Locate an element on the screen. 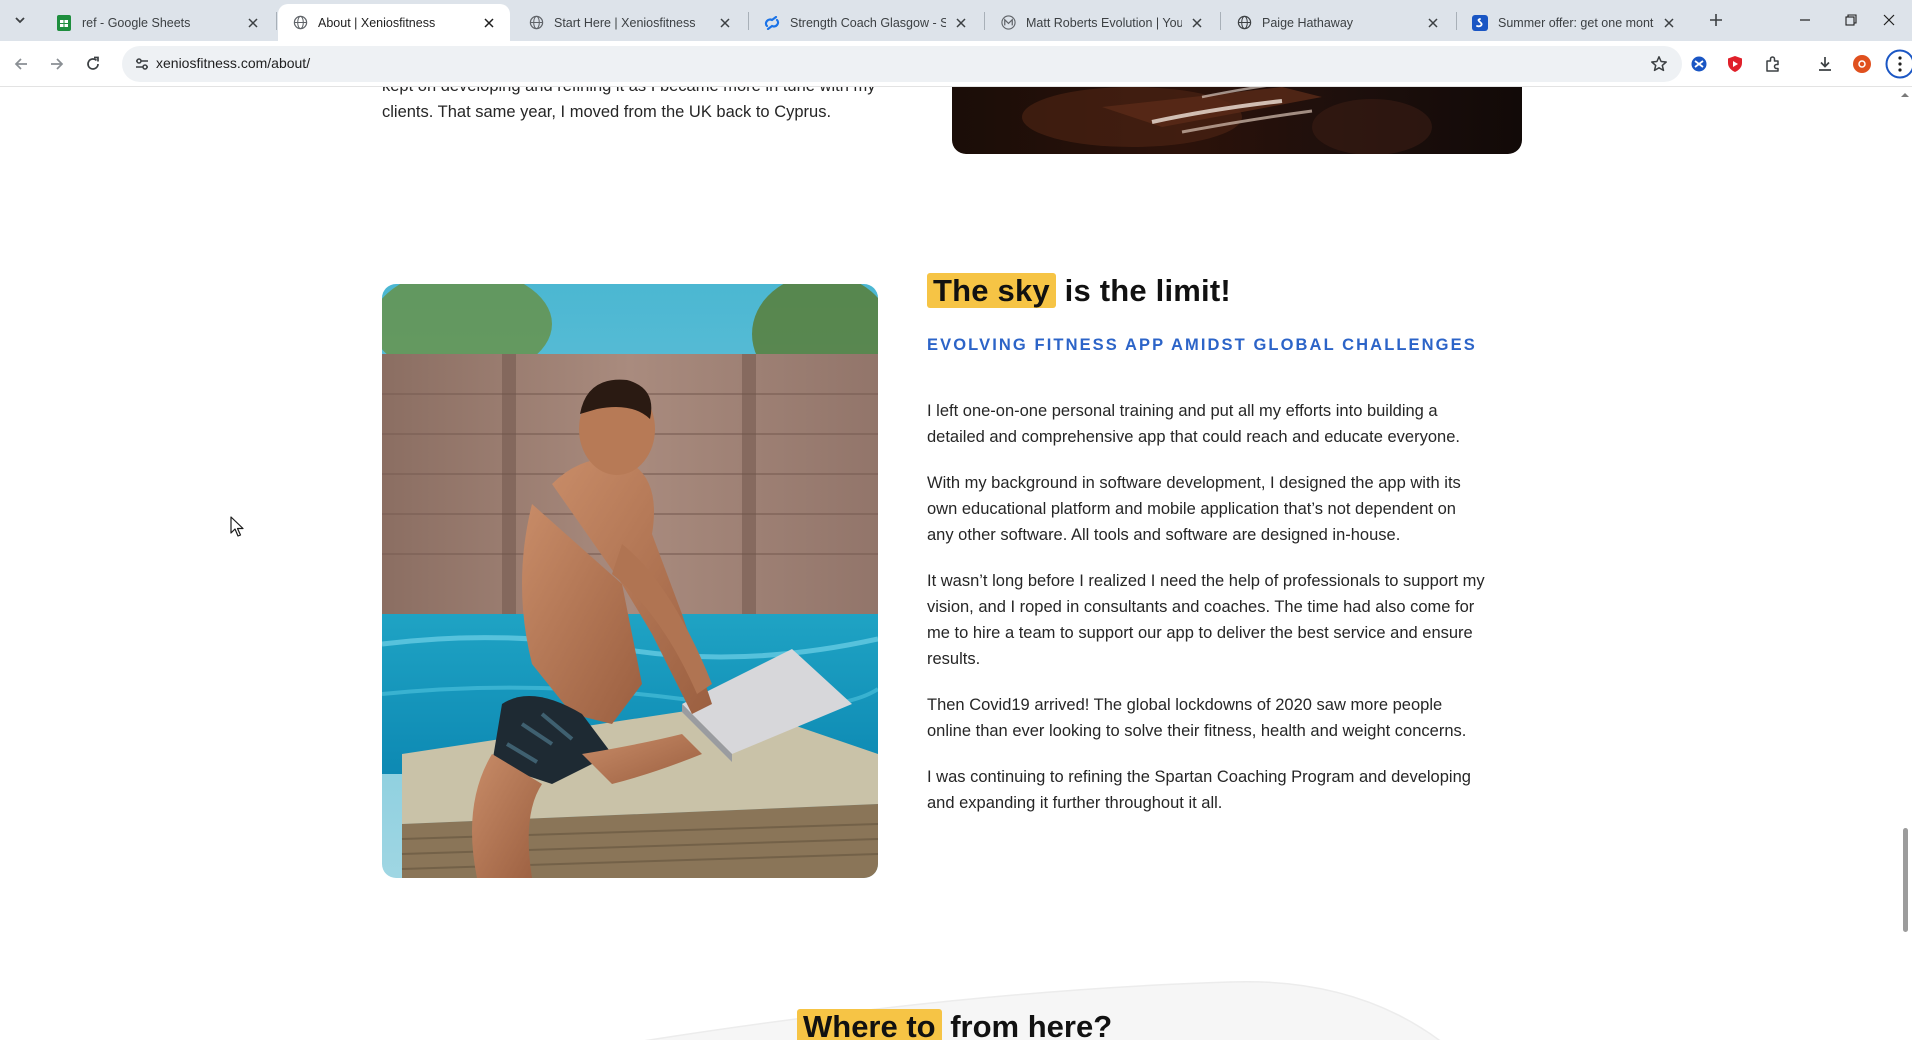 This screenshot has height=1040, width=1912. tab-title: Summer offer: get one month f is located at coordinates (1576, 22).